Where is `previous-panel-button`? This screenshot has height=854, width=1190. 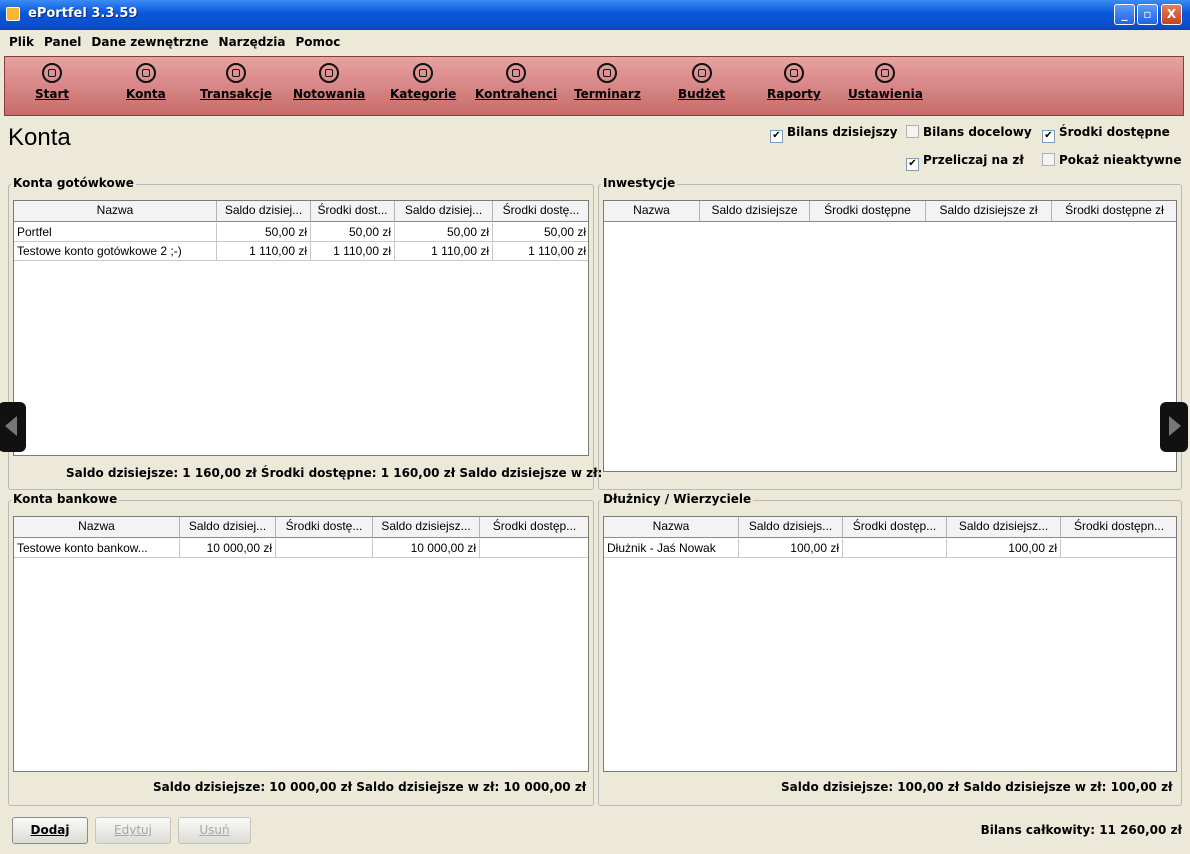 previous-panel-button is located at coordinates (13, 427).